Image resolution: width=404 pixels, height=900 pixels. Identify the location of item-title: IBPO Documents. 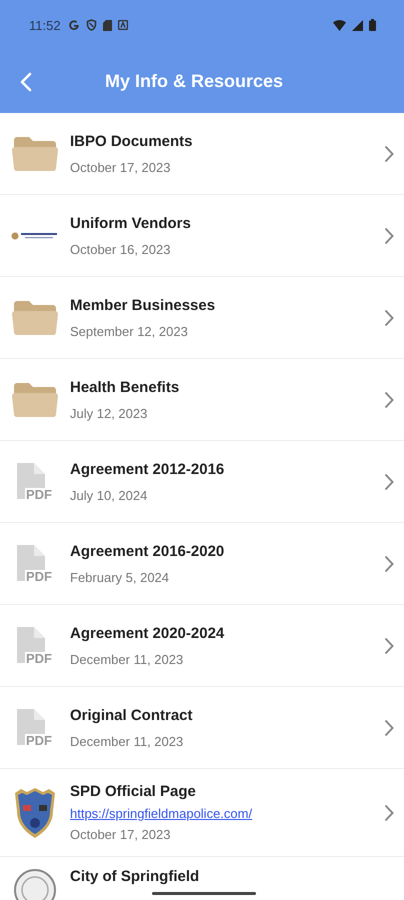
(132, 141).